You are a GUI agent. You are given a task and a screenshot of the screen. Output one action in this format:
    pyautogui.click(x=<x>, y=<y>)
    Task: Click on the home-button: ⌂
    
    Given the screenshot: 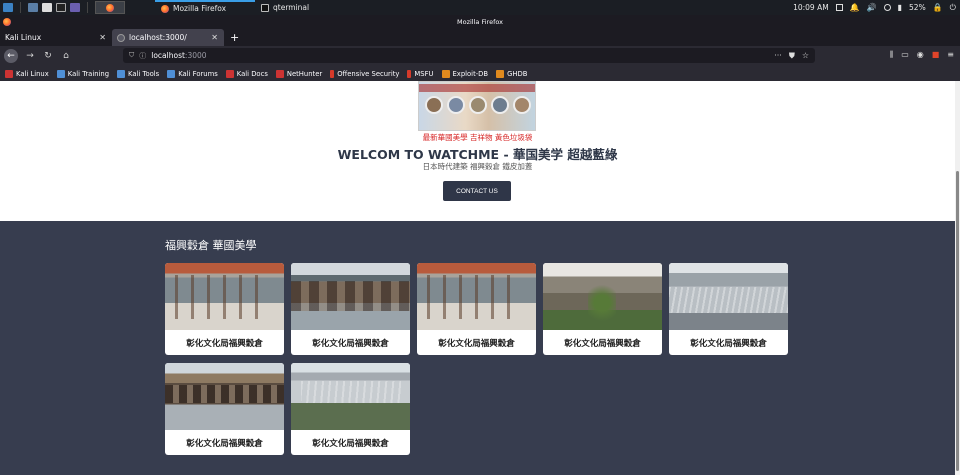 What is the action you would take?
    pyautogui.click(x=66, y=56)
    